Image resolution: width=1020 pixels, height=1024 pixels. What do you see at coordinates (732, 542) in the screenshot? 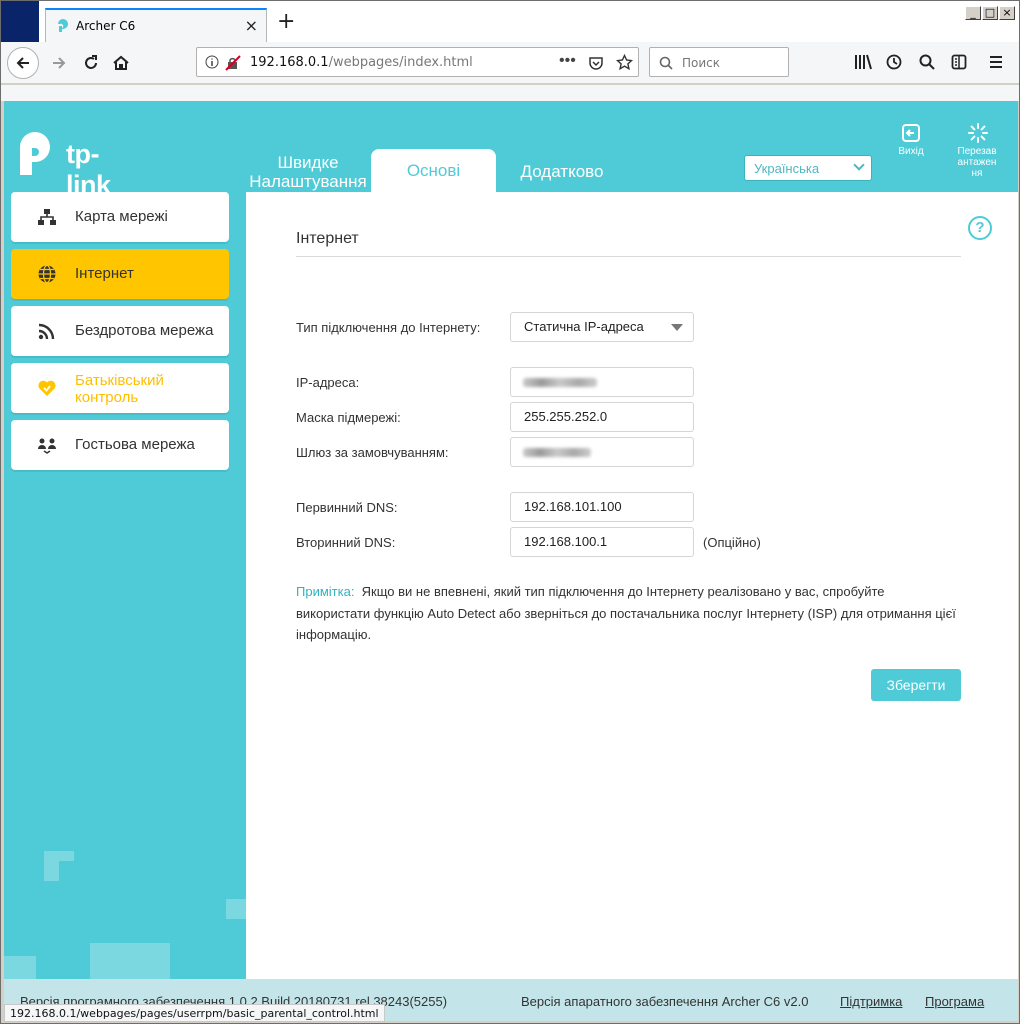
I see `optional-hint: (Опційно)` at bounding box center [732, 542].